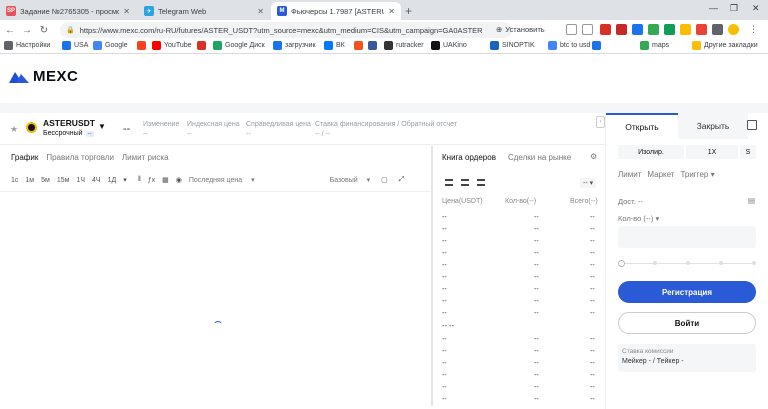  What do you see at coordinates (687, 292) in the screenshot?
I see `register-button: Регистрация` at bounding box center [687, 292].